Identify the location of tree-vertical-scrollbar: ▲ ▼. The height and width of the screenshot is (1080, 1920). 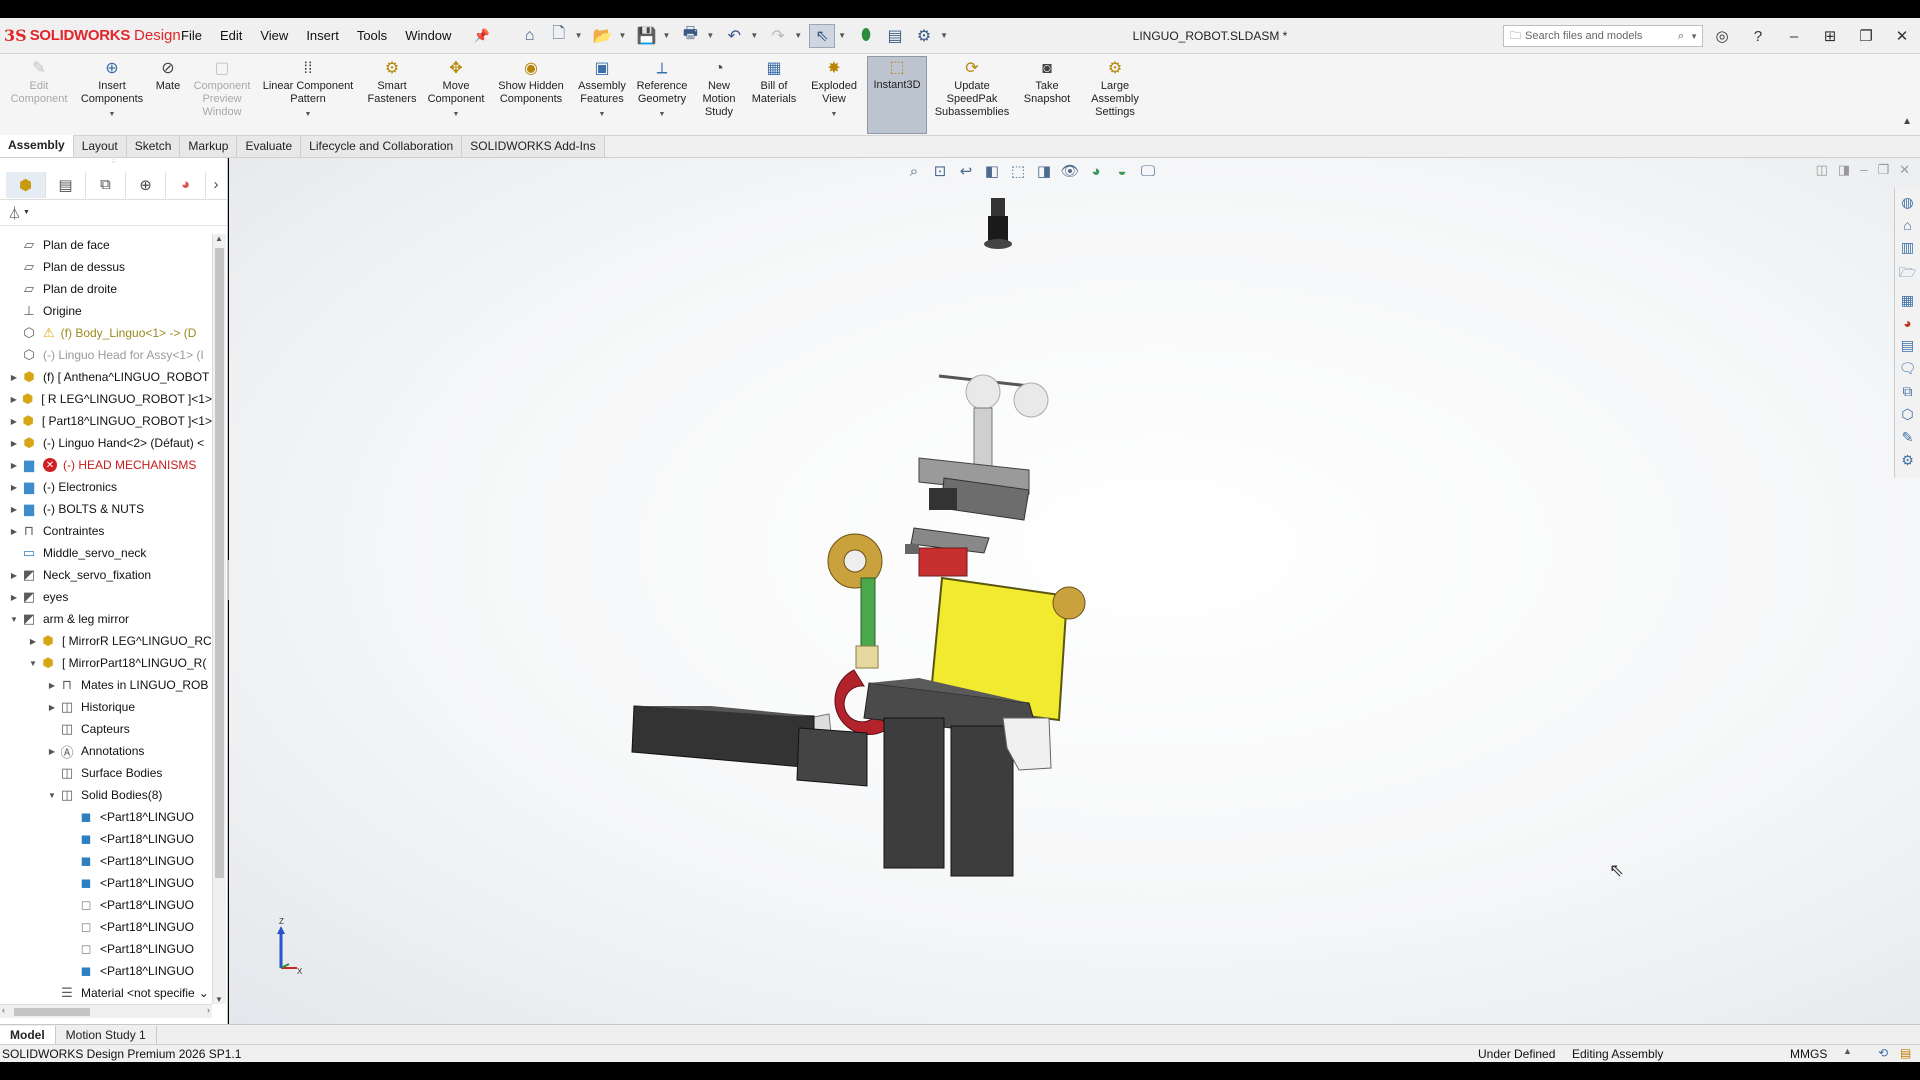
(219, 619).